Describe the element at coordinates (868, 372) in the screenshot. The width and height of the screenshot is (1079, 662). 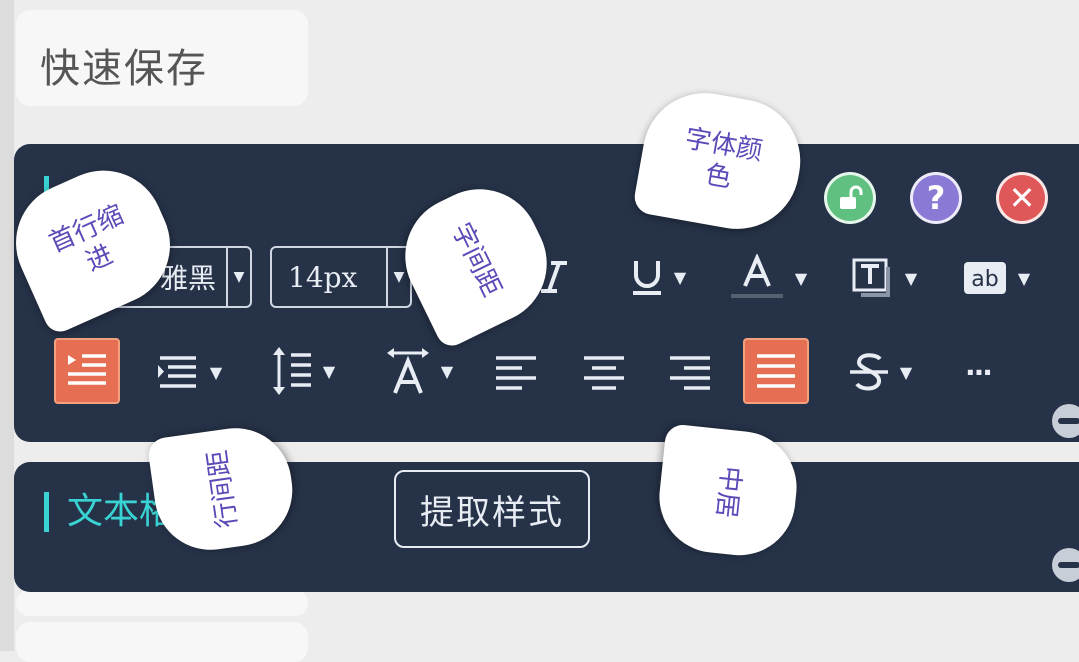
I see `strikethrough-icon` at that location.